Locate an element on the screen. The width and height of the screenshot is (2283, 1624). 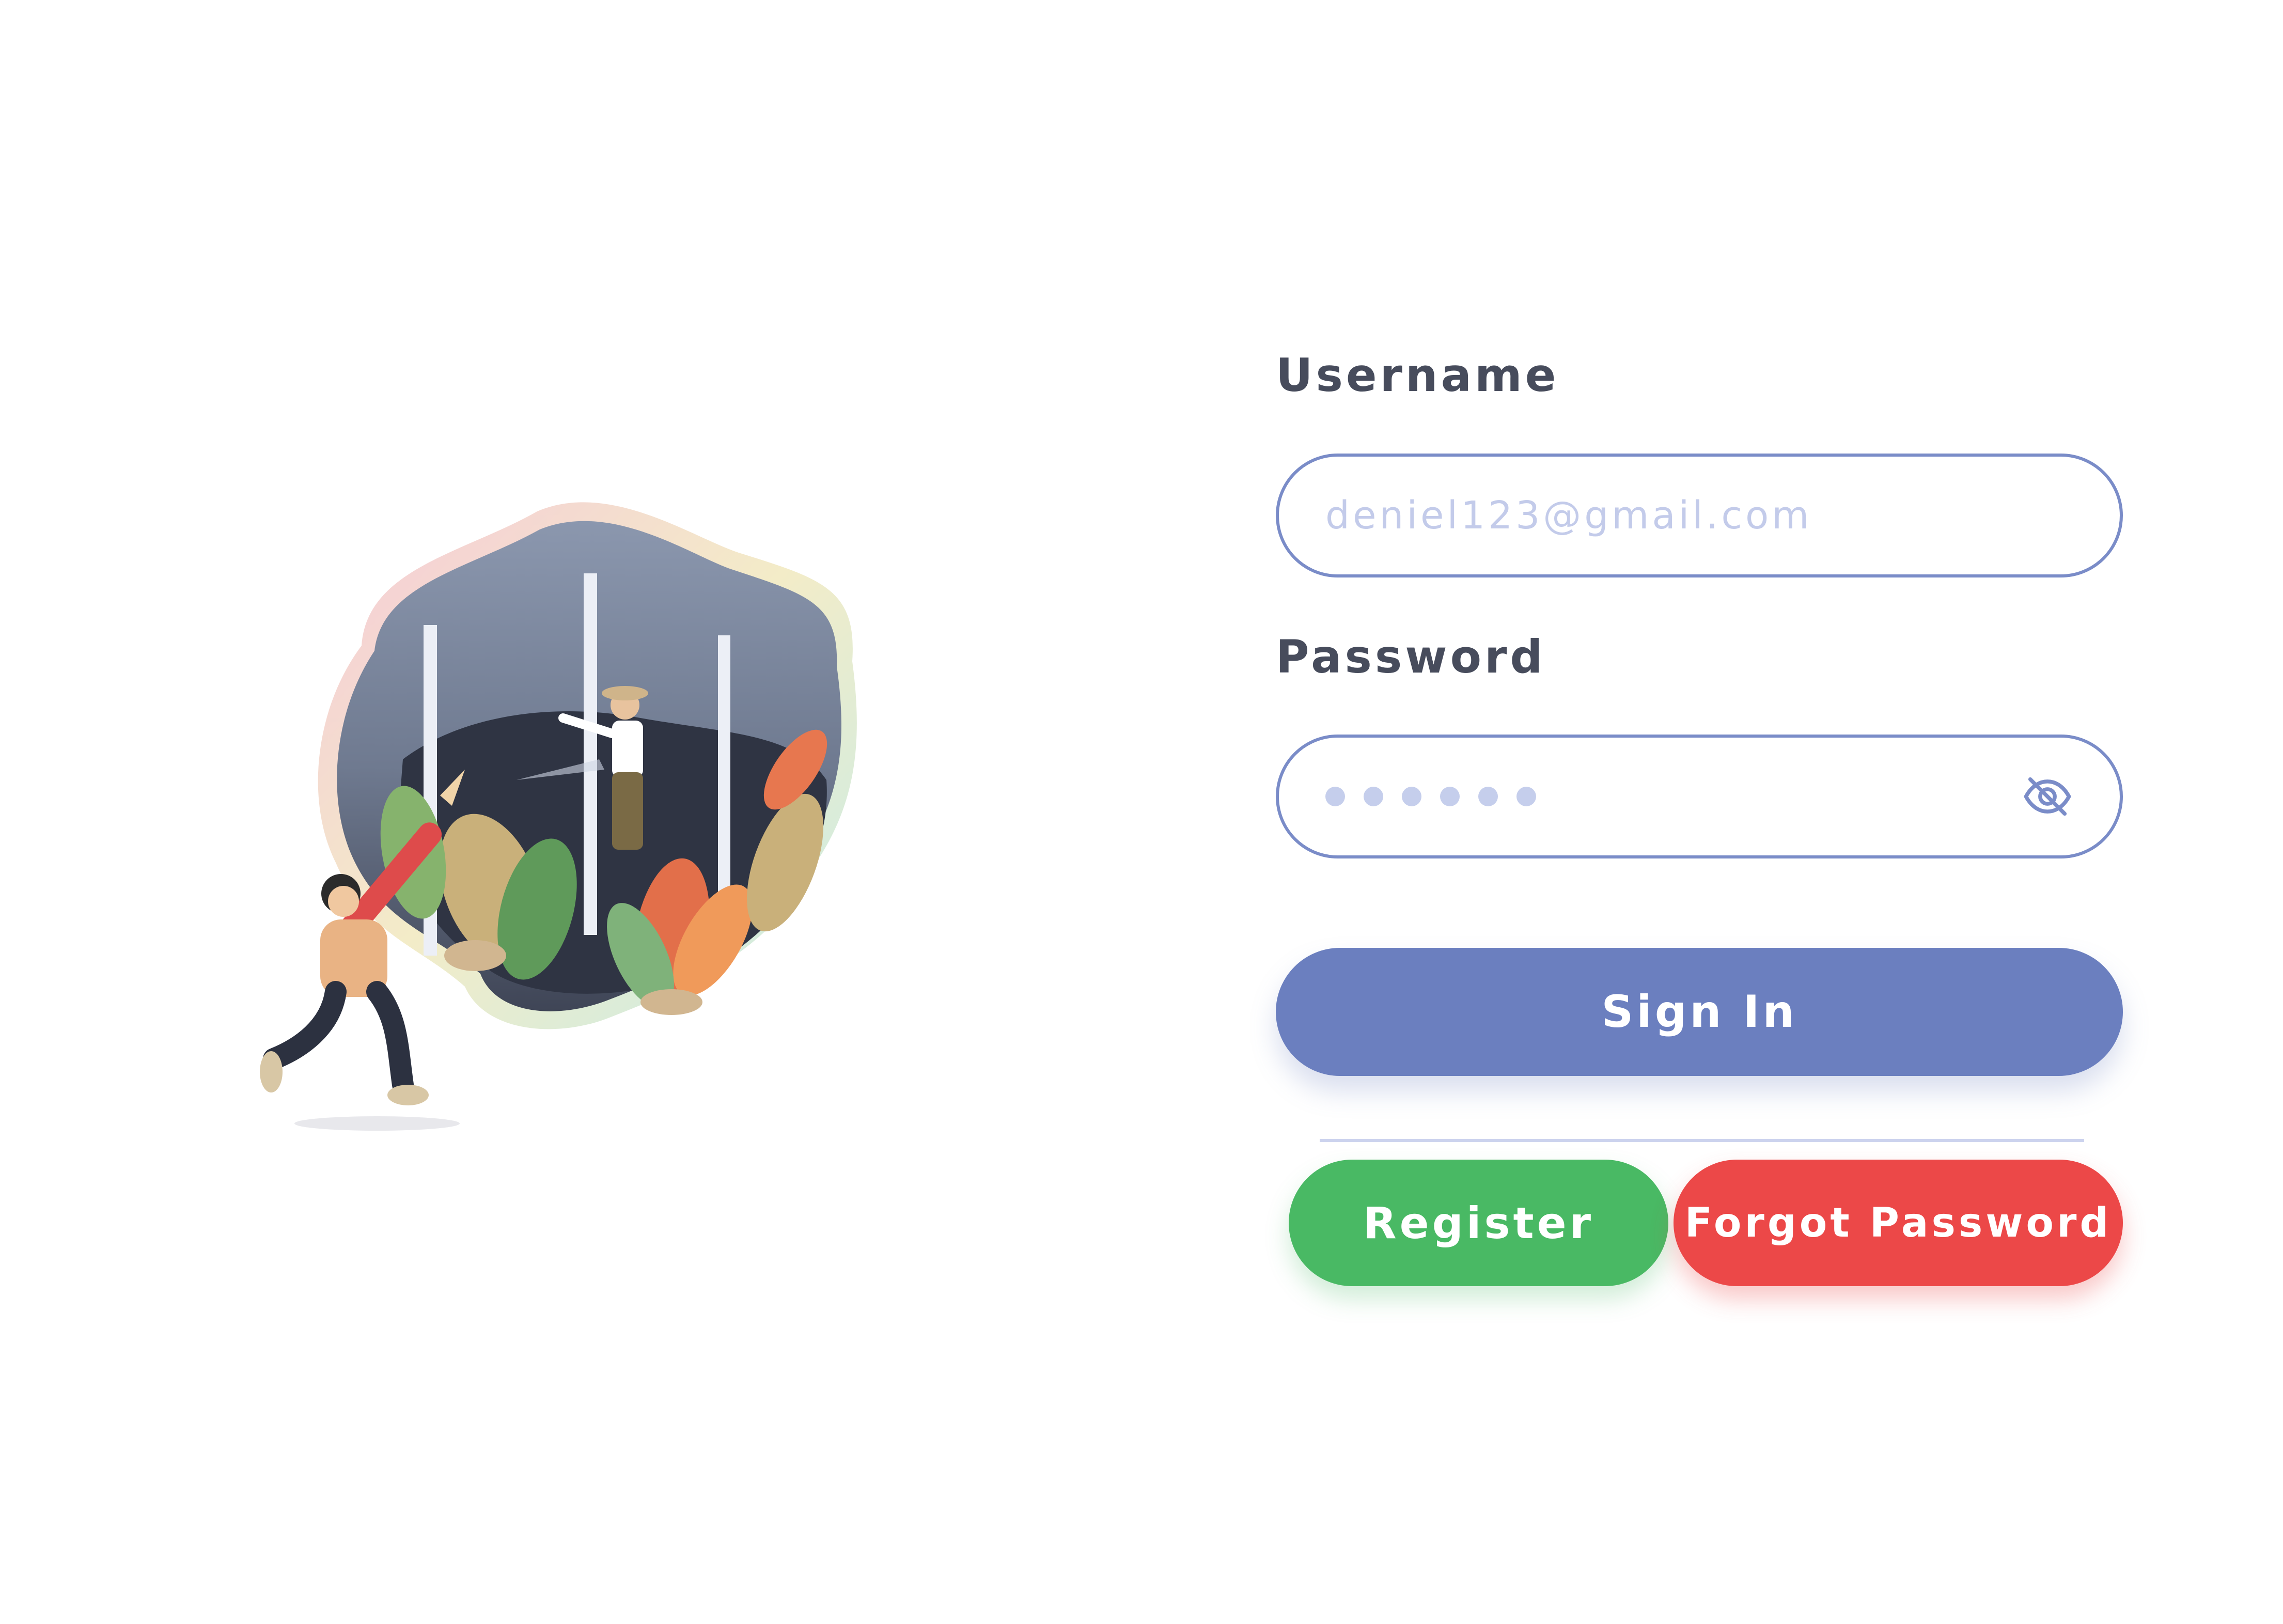
divider is located at coordinates (1702, 1140).